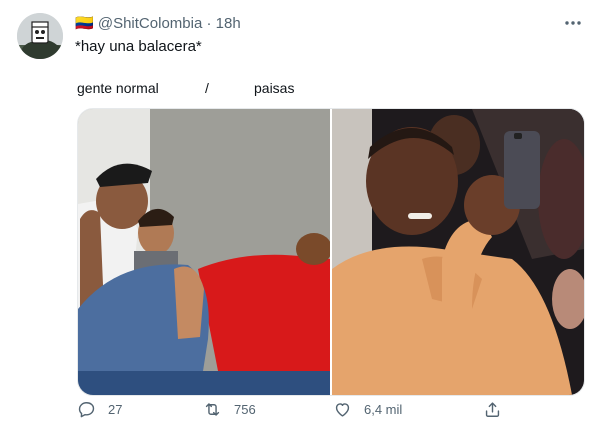 This screenshot has height=432, width=597. I want to click on tweet-header: 🇨🇴 @ShitColombia · 18h, so click(158, 23).